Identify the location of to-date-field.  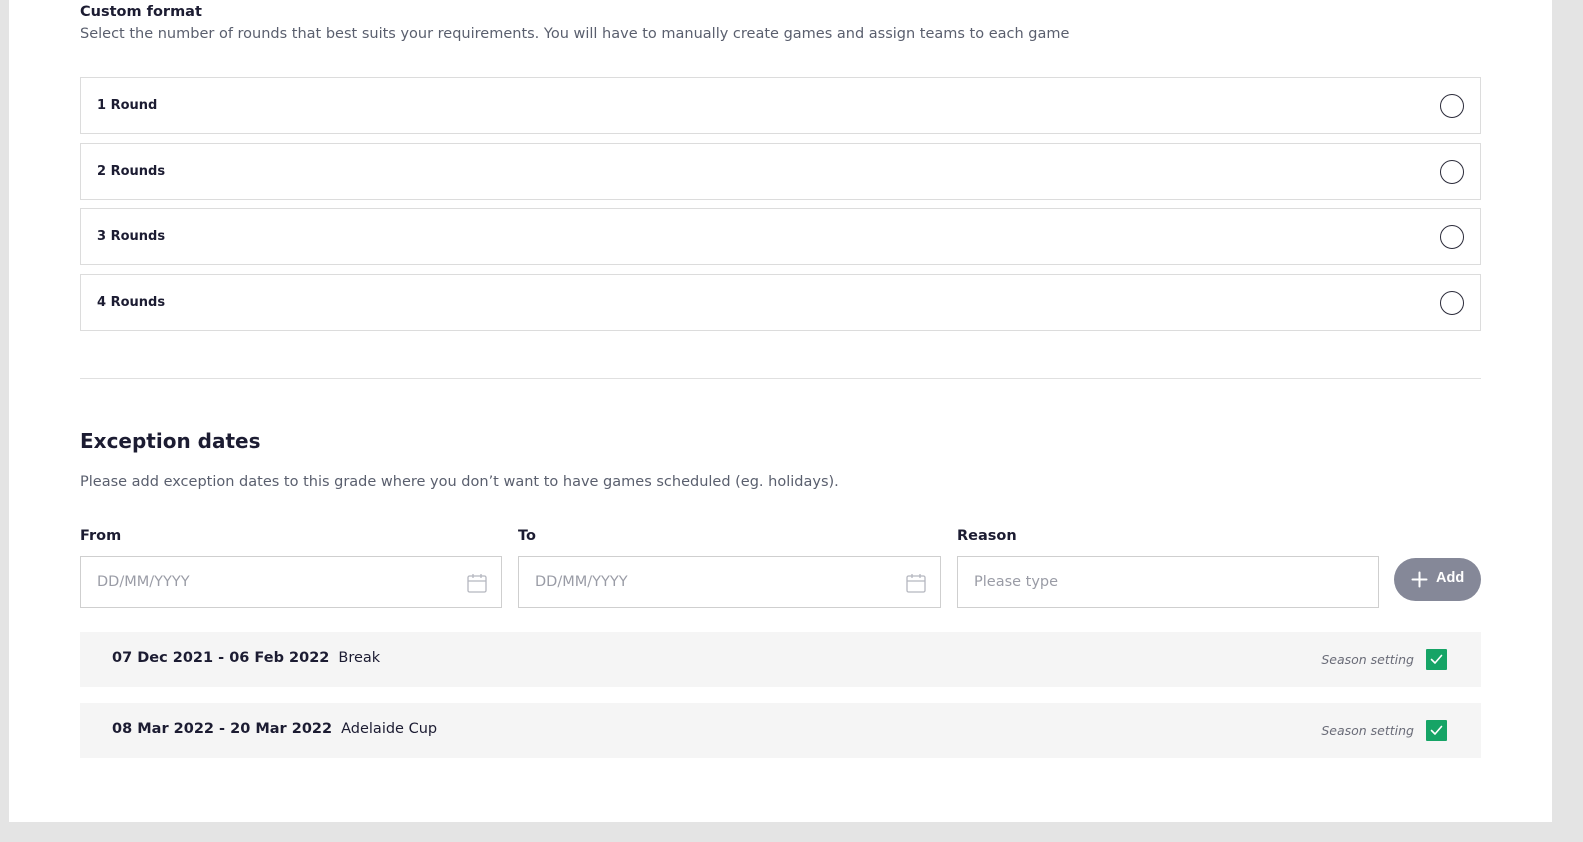
(729, 582).